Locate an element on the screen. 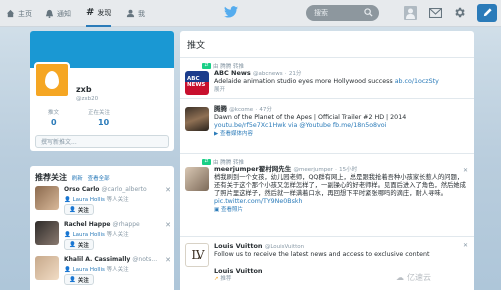 Image resolution: width=501 pixels, height=290 pixels. who-to-follow-header: 推荐关注 刷新 查看全部 is located at coordinates (72, 177).